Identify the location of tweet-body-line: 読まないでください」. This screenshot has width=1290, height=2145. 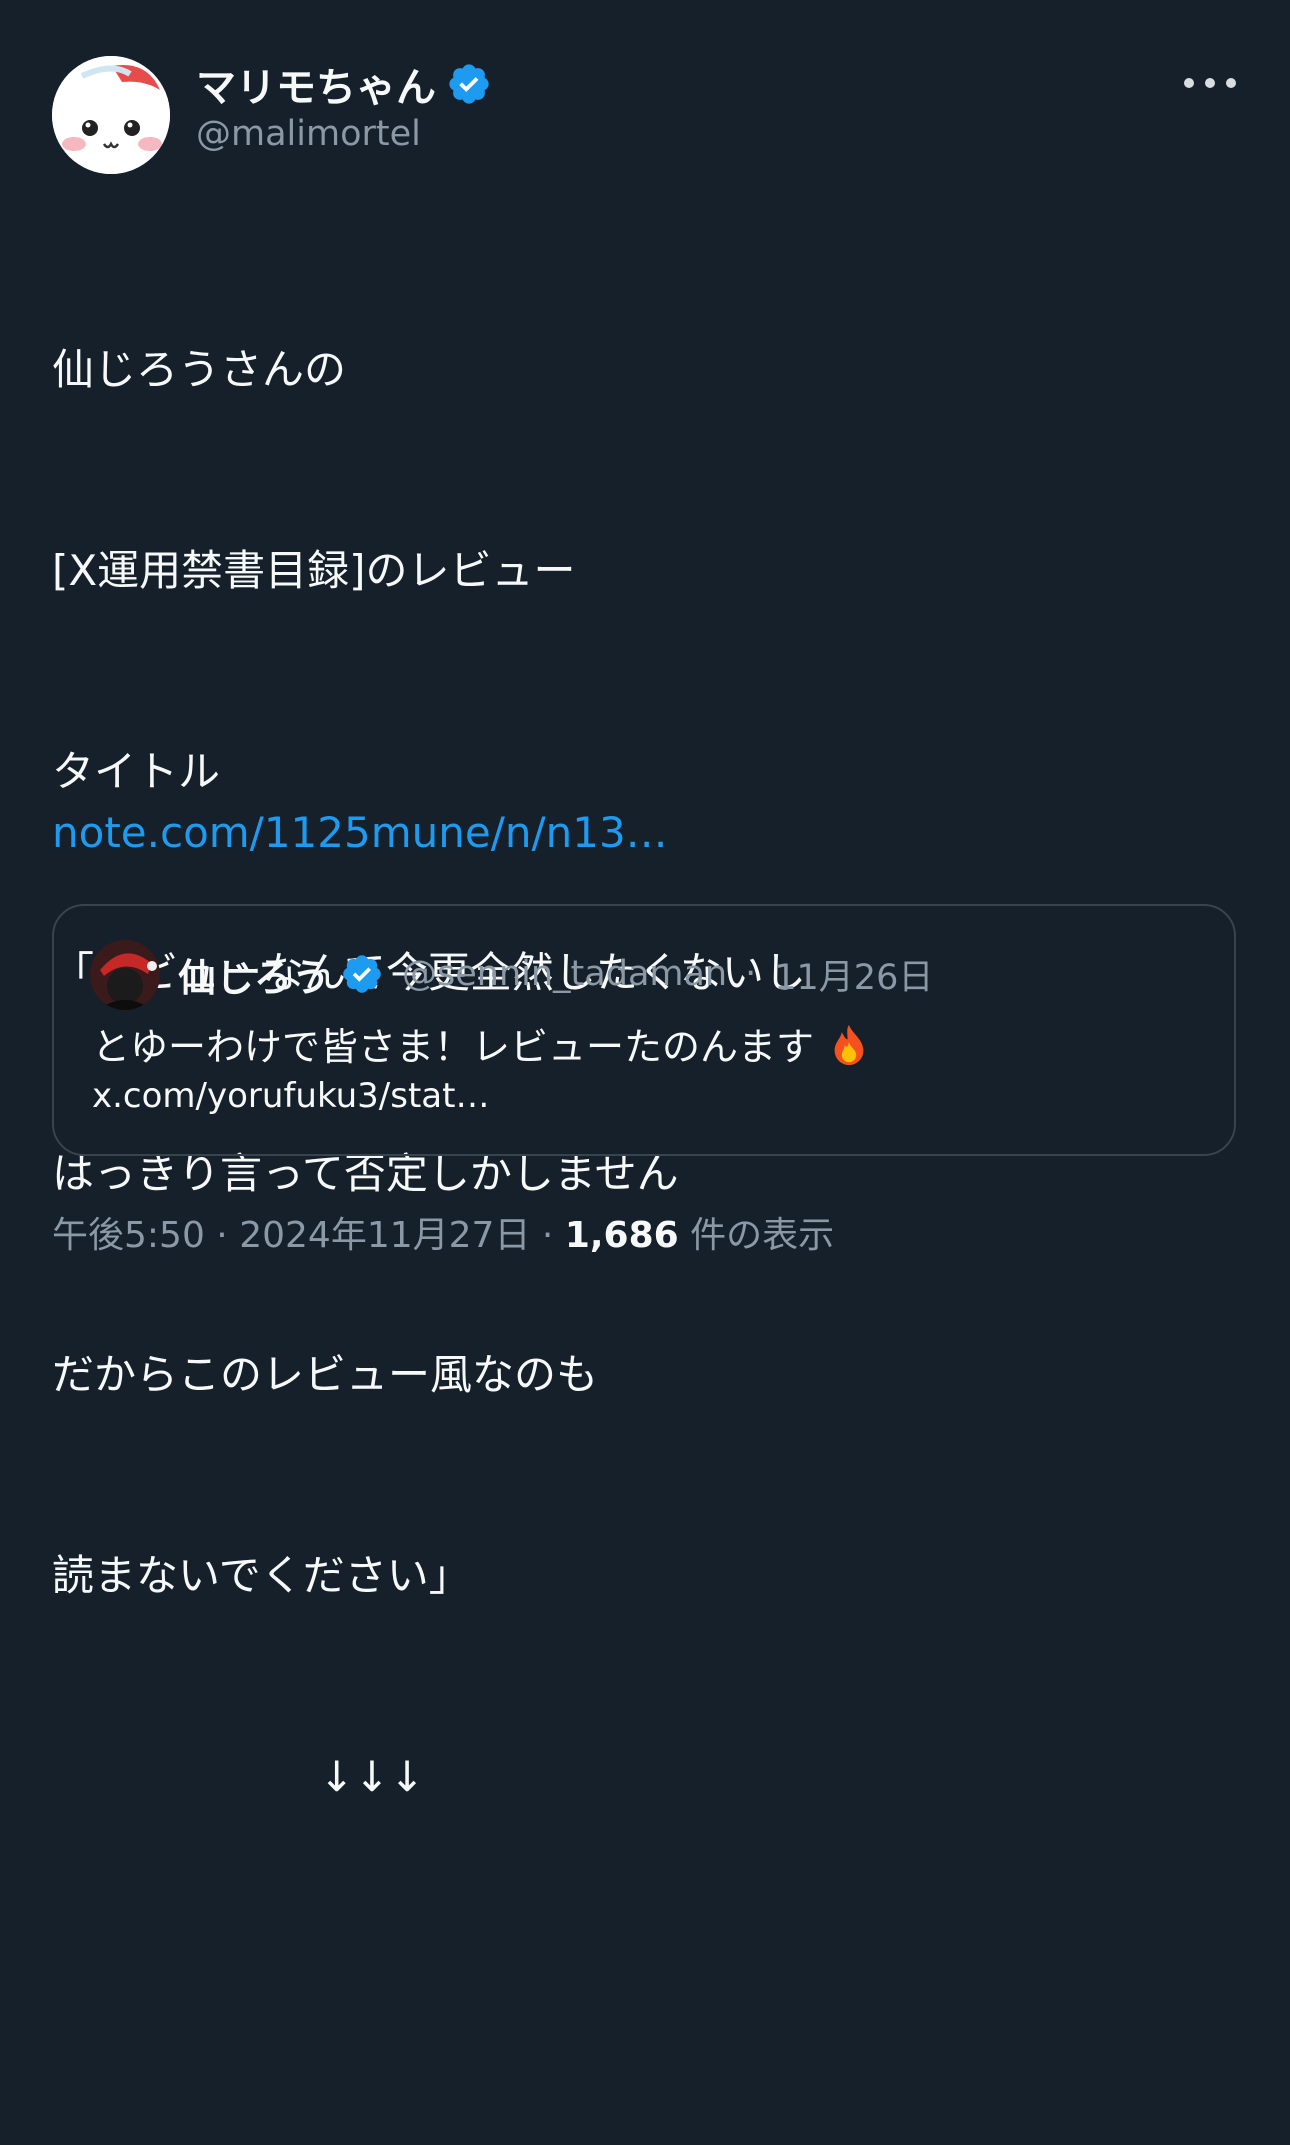
(261, 1575).